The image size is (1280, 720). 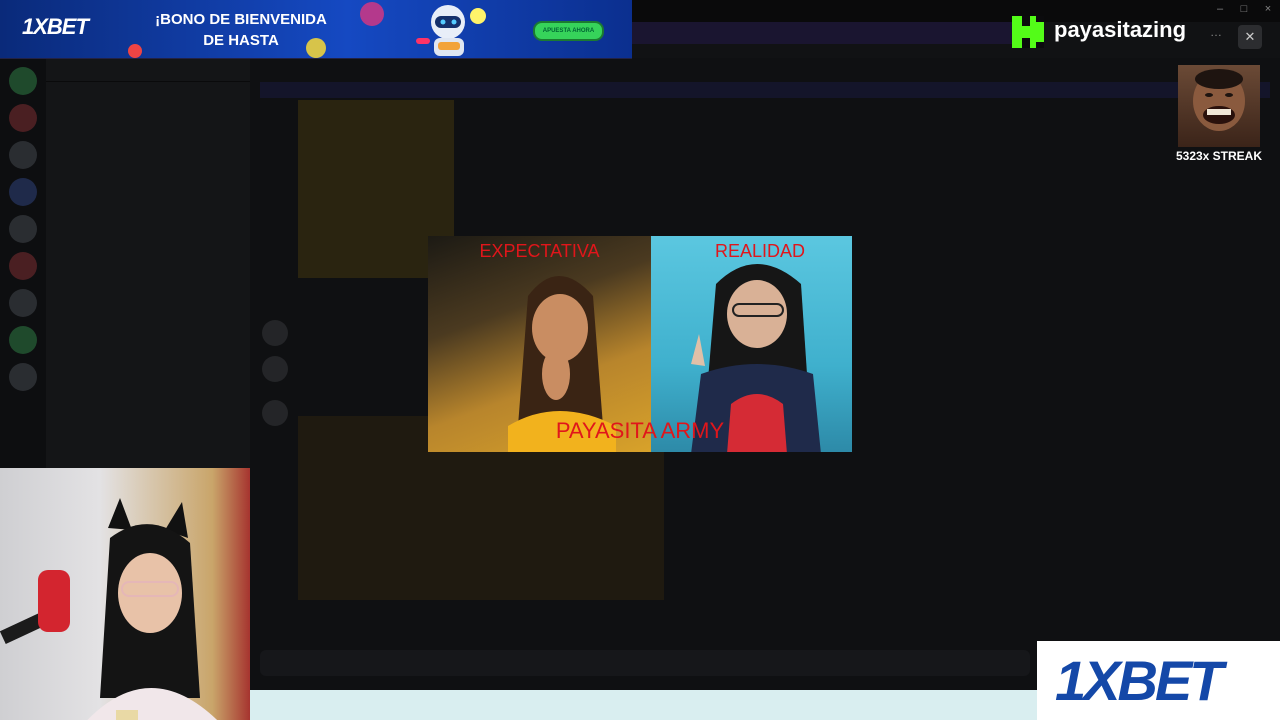 What do you see at coordinates (152, 609) in the screenshot?
I see `streamer-figure` at bounding box center [152, 609].